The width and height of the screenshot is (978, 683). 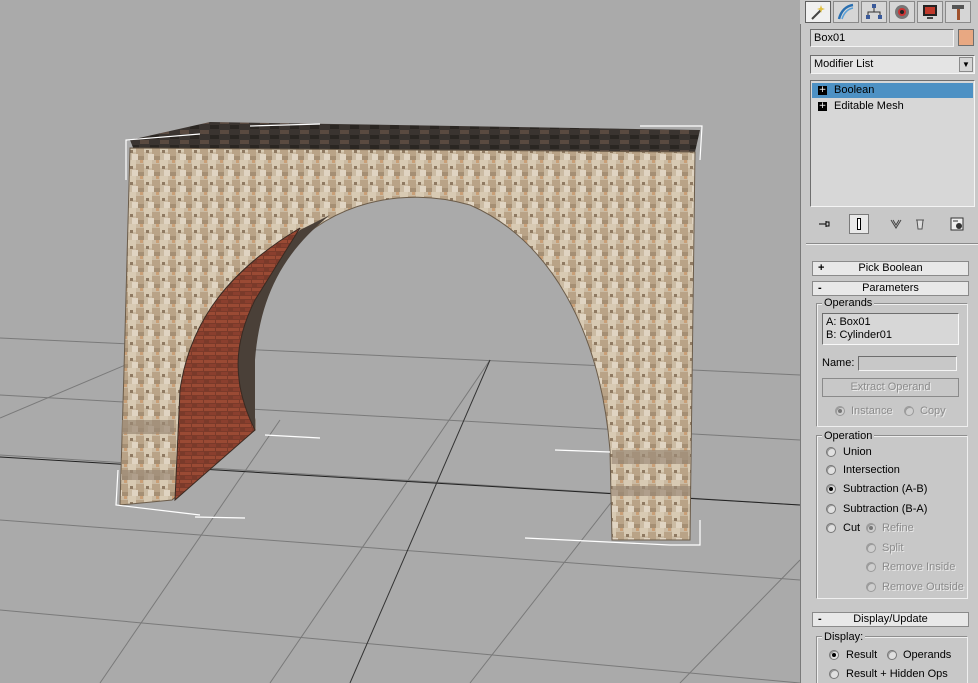 I want to click on display-result-hidden-radio, so click(x=834, y=674).